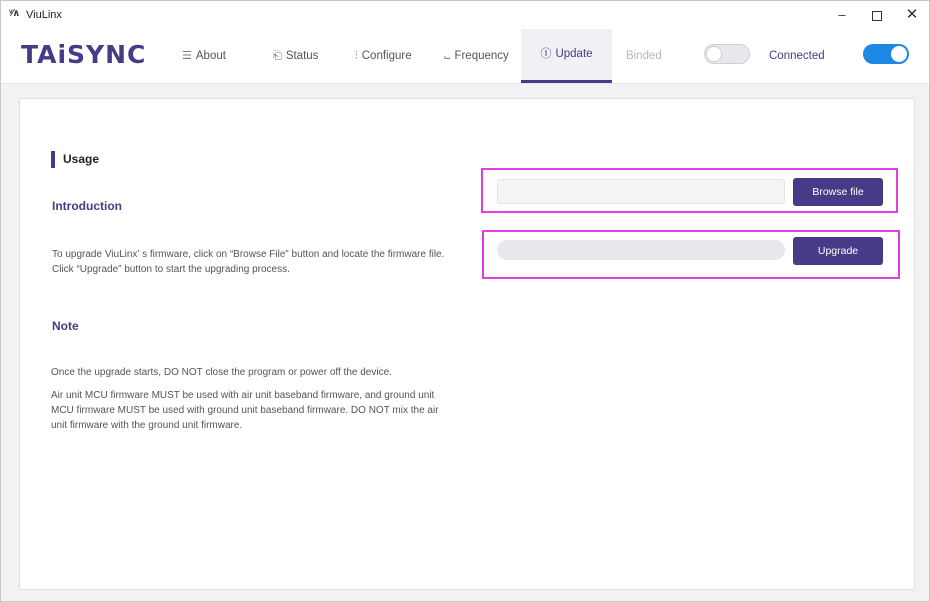  I want to click on tab-update: Ⓘ Update, so click(566, 56).